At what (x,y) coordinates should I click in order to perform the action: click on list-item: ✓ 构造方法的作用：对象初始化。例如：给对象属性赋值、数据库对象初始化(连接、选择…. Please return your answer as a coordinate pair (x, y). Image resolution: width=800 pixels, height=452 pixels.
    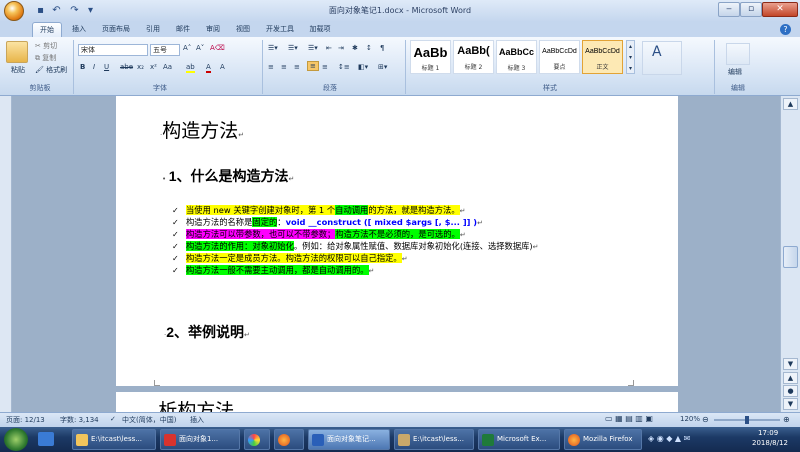
    Looking at the image, I should click on (355, 246).